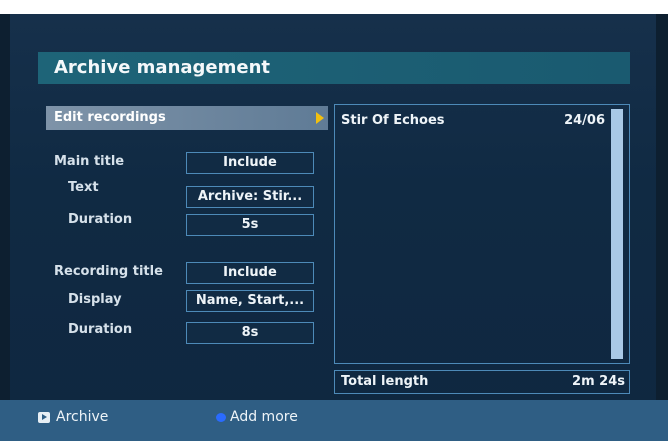  Describe the element at coordinates (320, 118) in the screenshot. I see `arrow-right-icon` at that location.